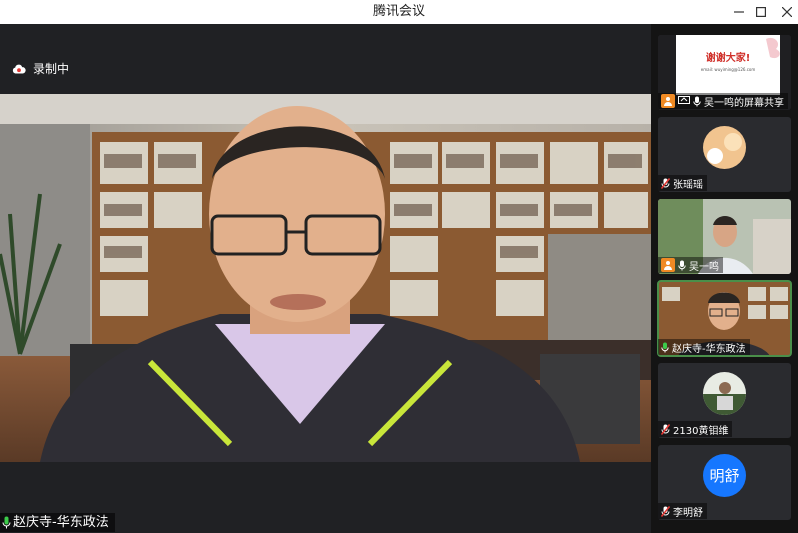 This screenshot has height=533, width=798. I want to click on close-button, so click(785, 12).